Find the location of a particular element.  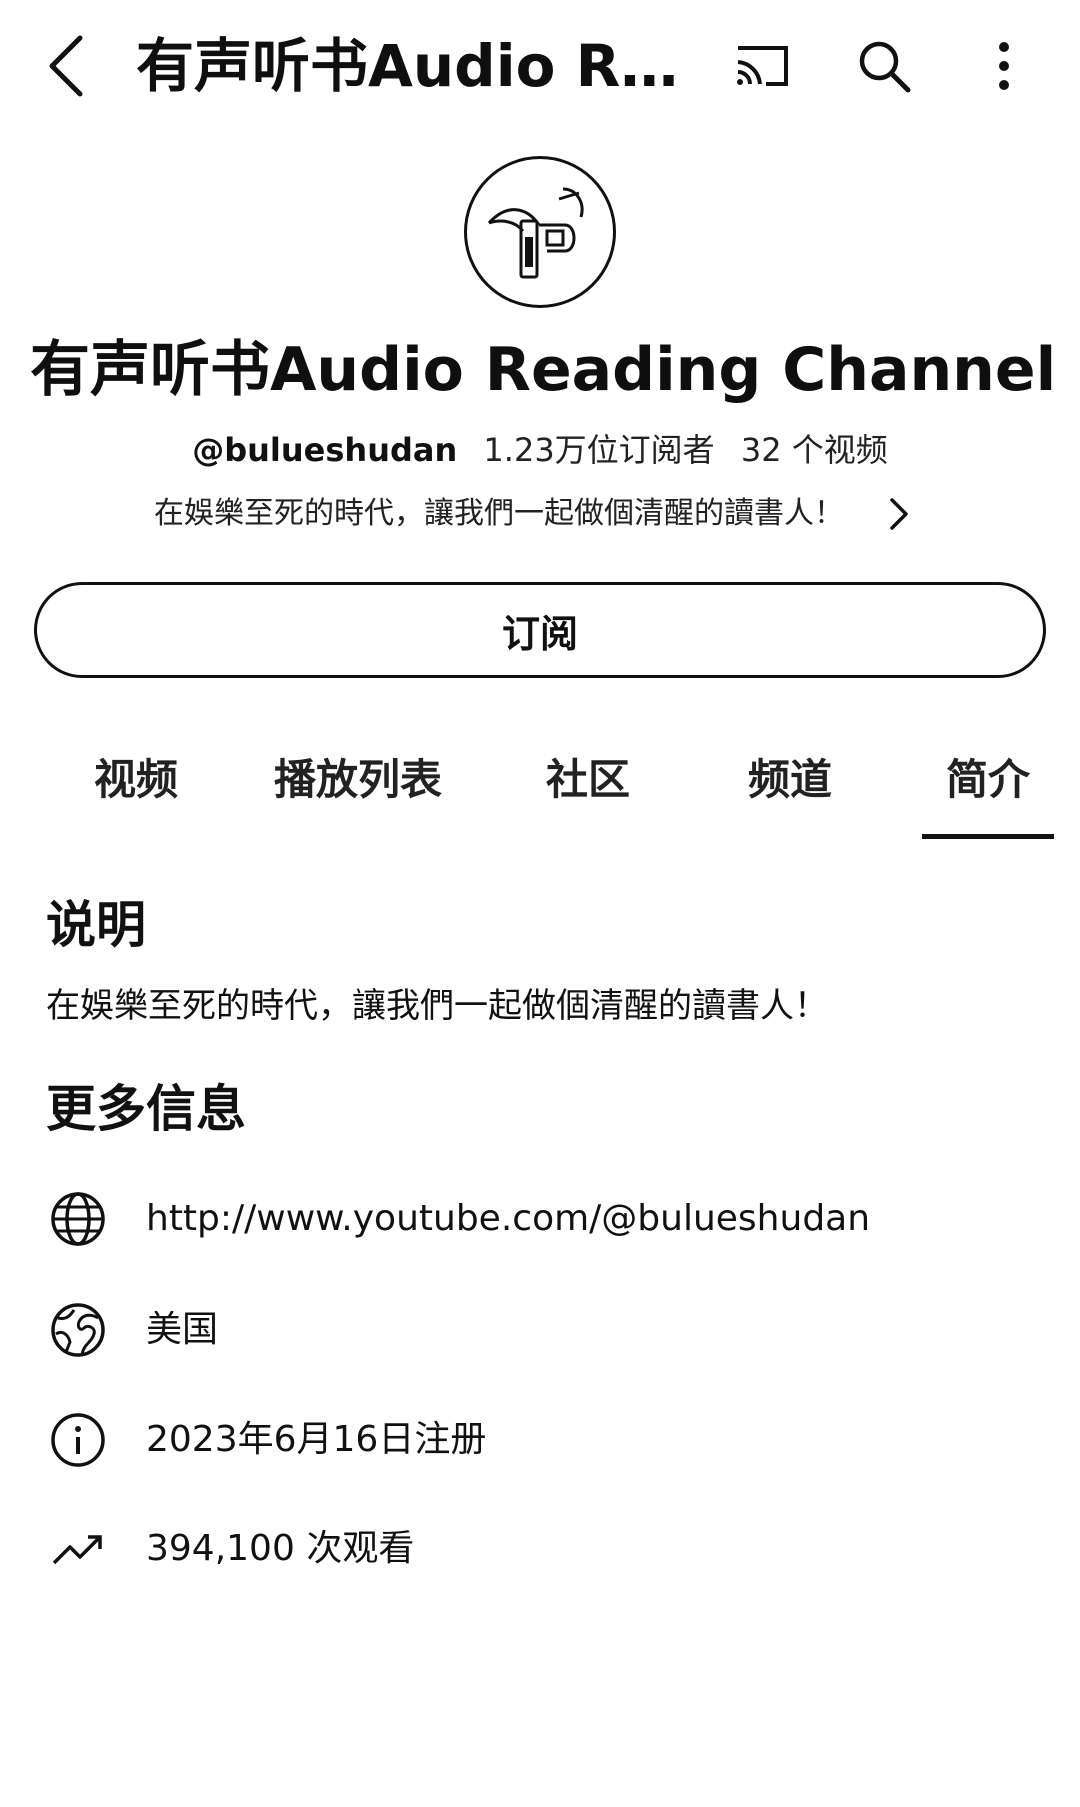

tab-videos: 视频 is located at coordinates (136, 780).